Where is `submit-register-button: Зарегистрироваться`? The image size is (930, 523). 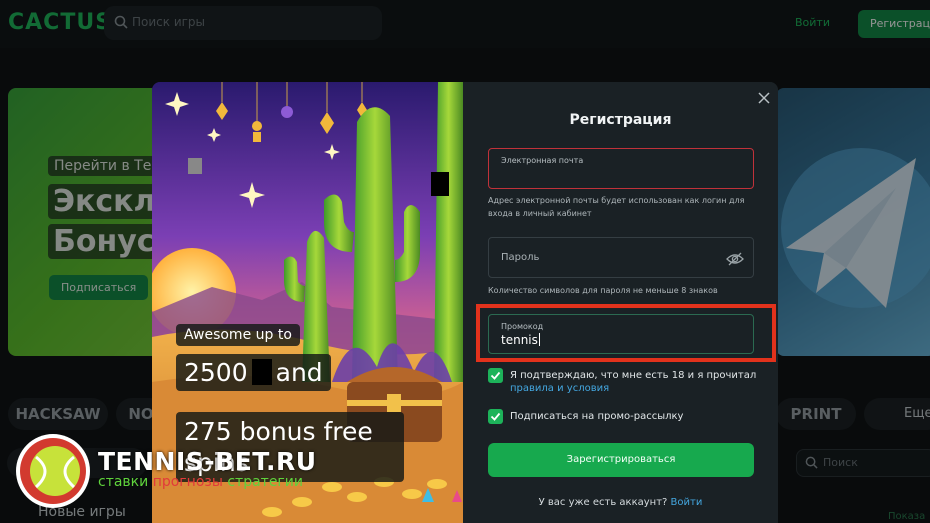
submit-register-button: Зарегистрироваться is located at coordinates (621, 460).